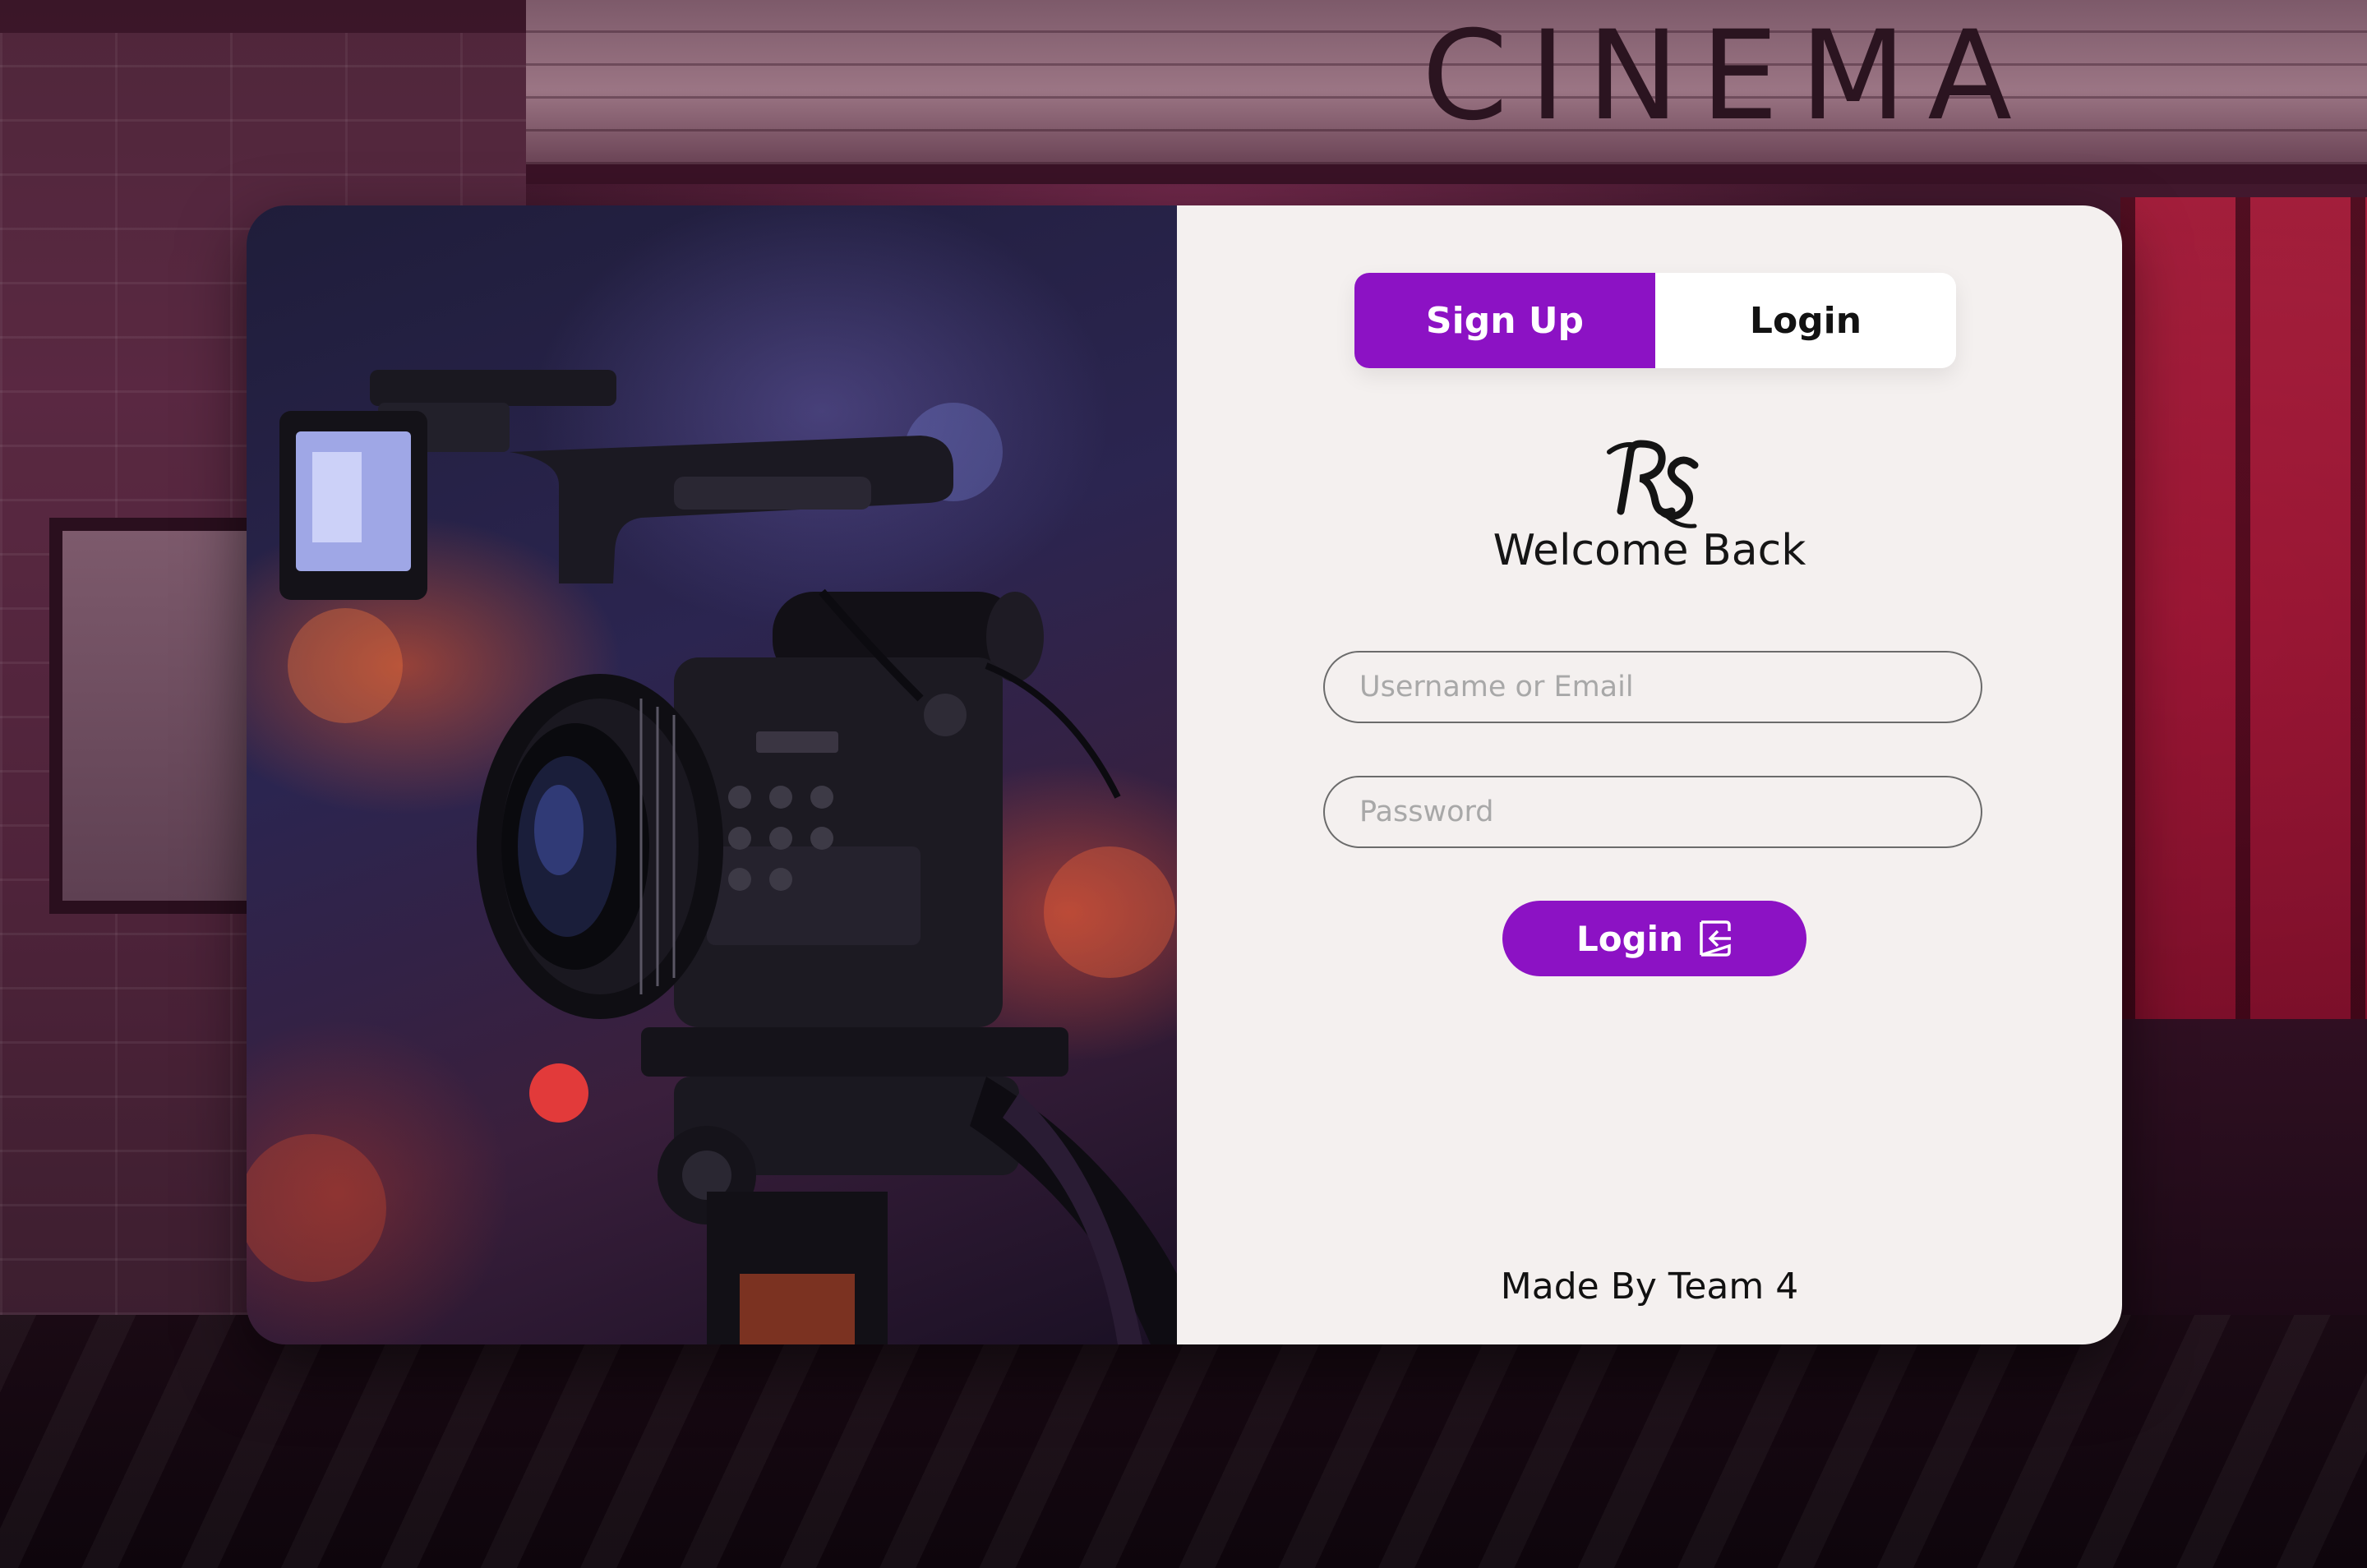 This screenshot has width=2367, height=1568. What do you see at coordinates (1504, 320) in the screenshot?
I see `signup-tab: Sign Up` at bounding box center [1504, 320].